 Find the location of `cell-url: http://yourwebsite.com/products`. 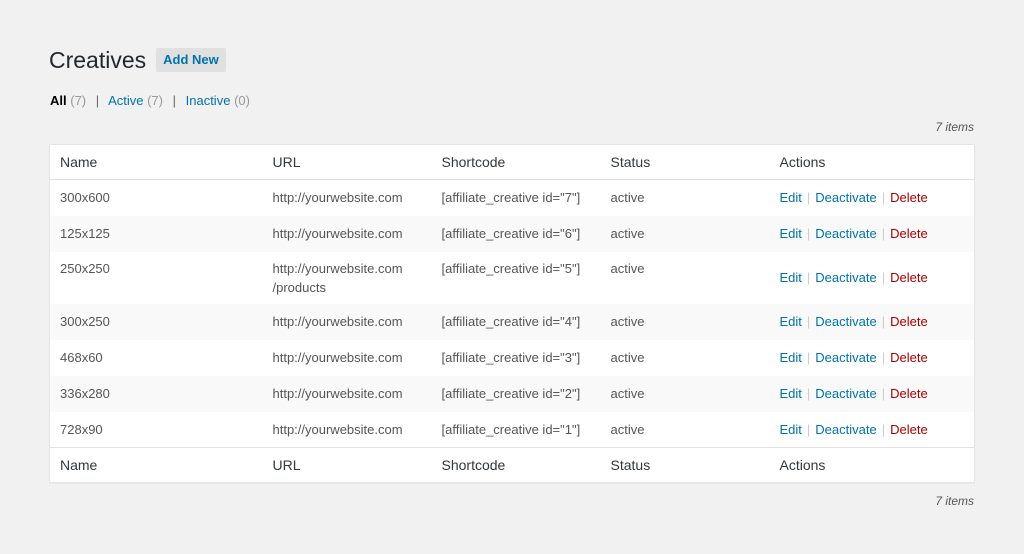

cell-url: http://yourwebsite.com/products is located at coordinates (347, 278).